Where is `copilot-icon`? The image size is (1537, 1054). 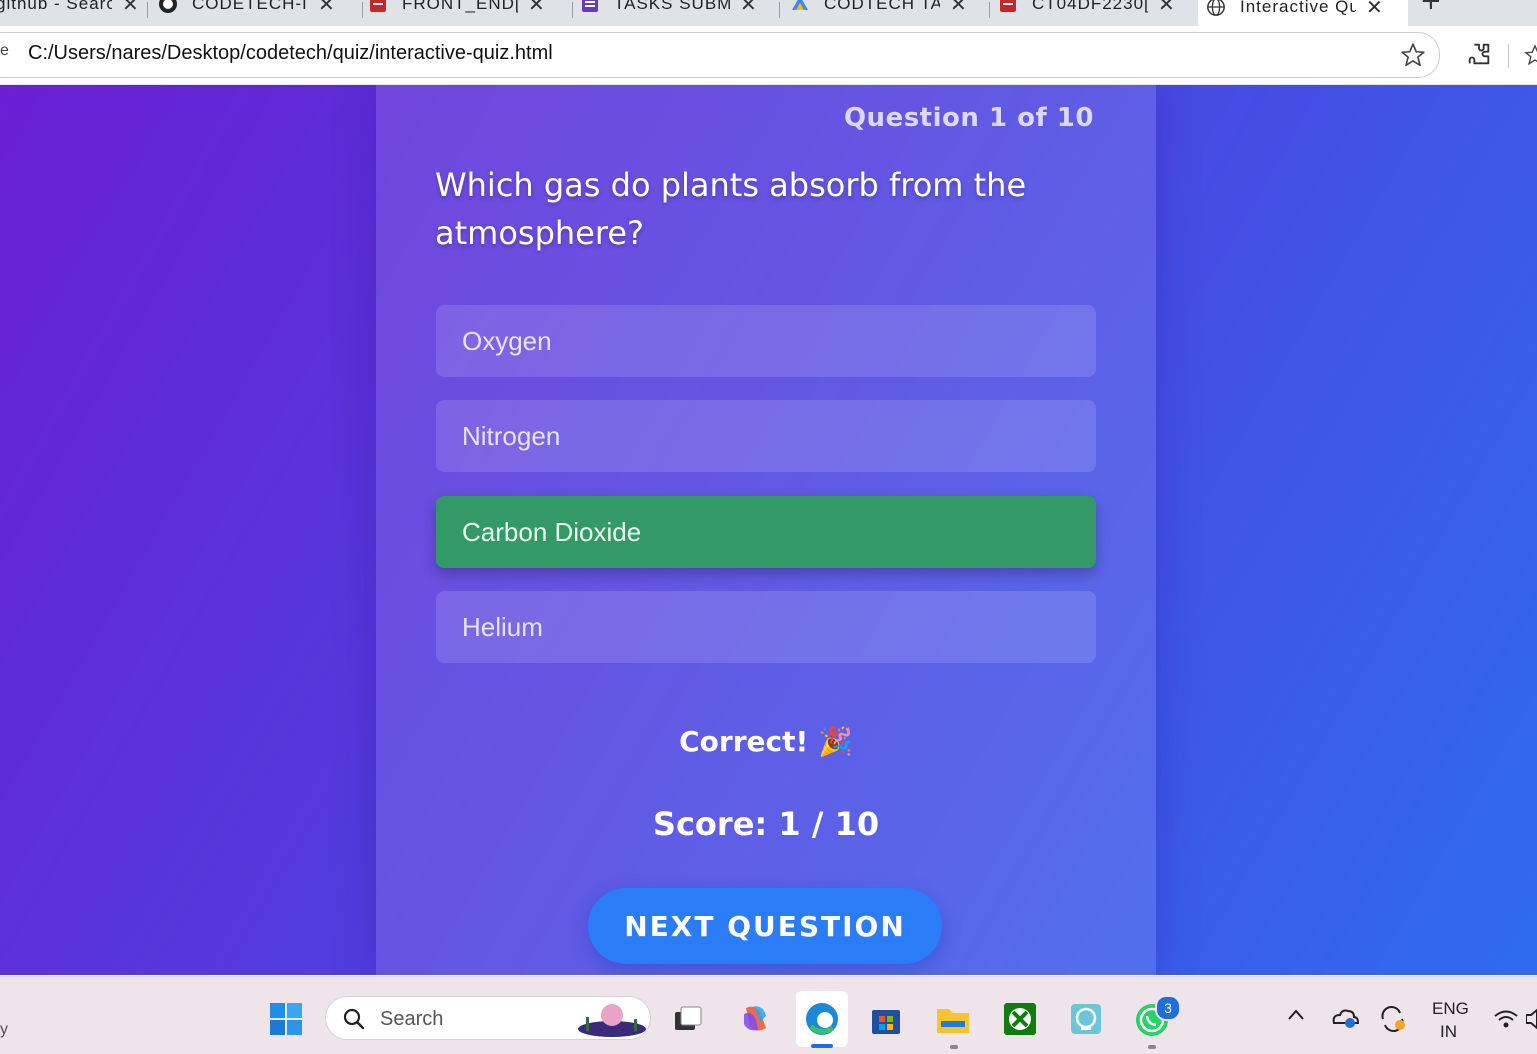 copilot-icon is located at coordinates (755, 1019).